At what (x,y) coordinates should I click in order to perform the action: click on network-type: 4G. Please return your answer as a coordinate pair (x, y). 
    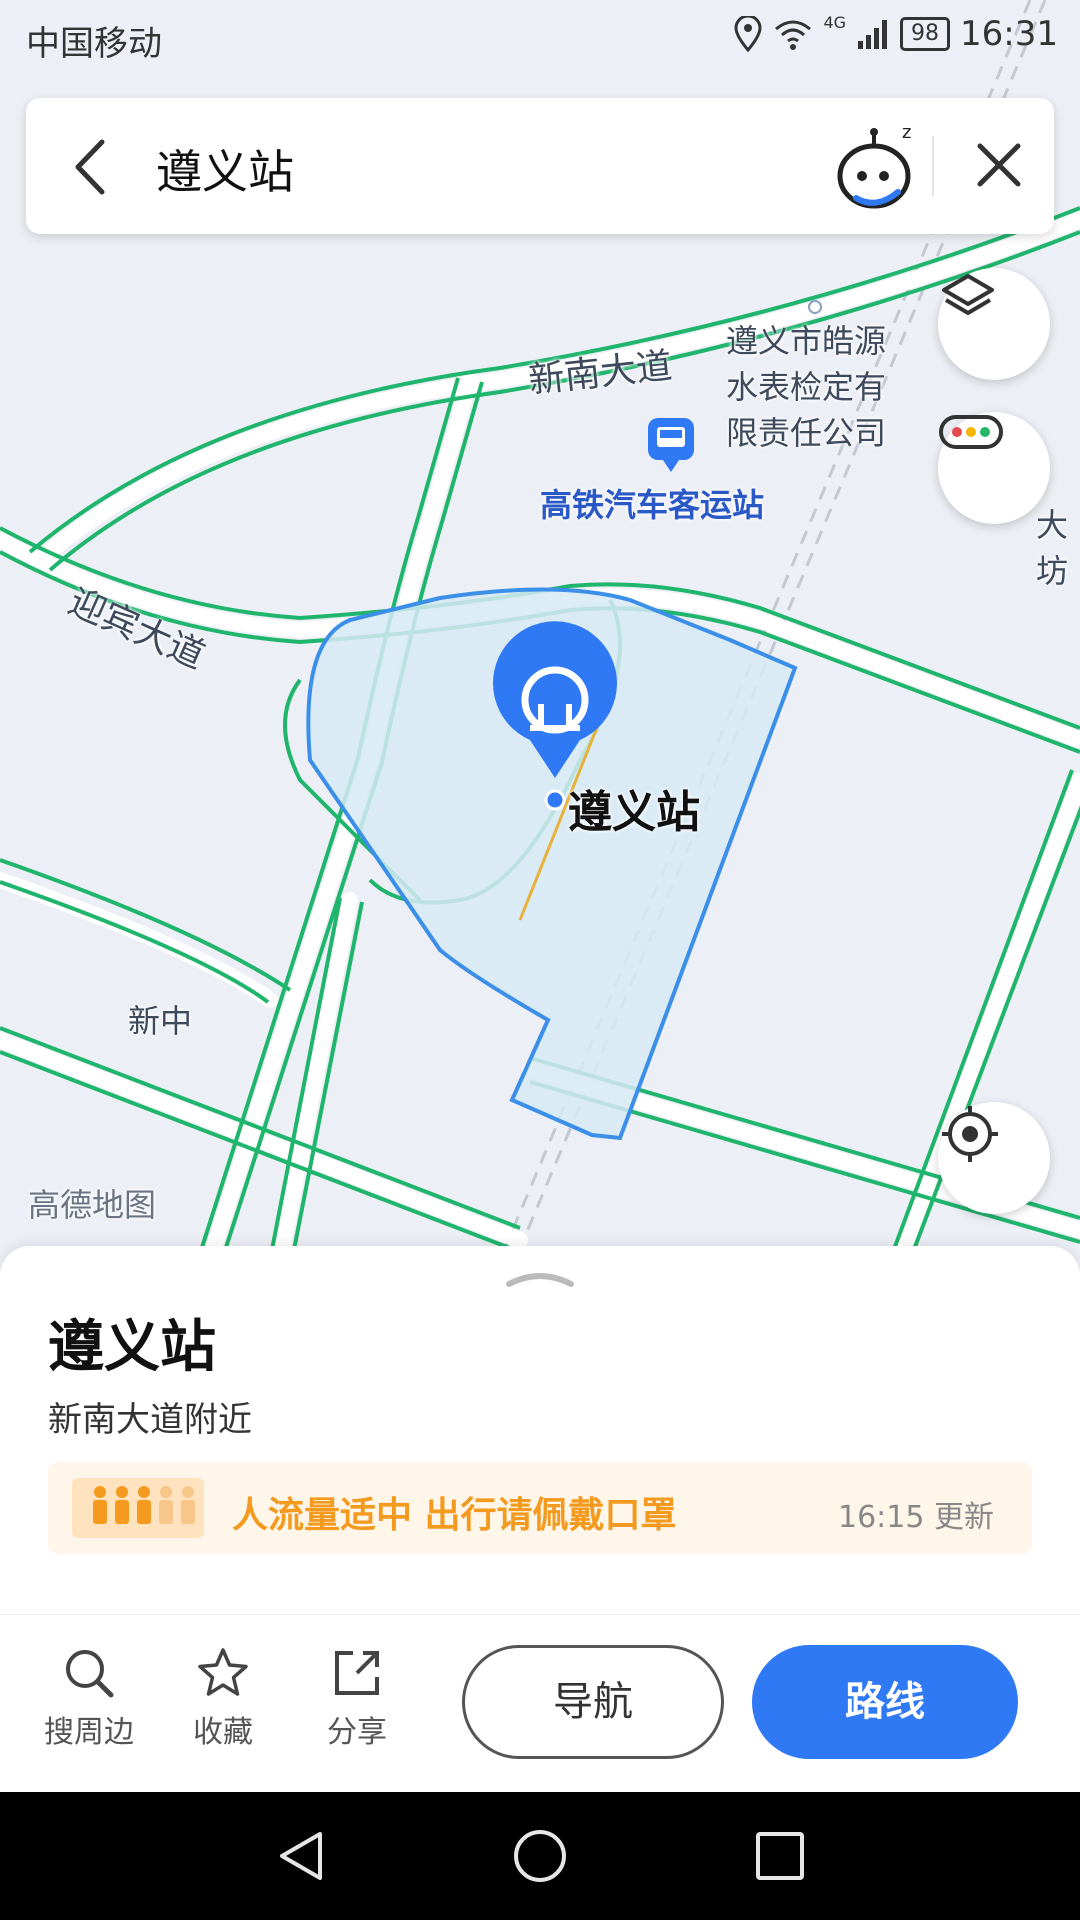
    Looking at the image, I should click on (835, 22).